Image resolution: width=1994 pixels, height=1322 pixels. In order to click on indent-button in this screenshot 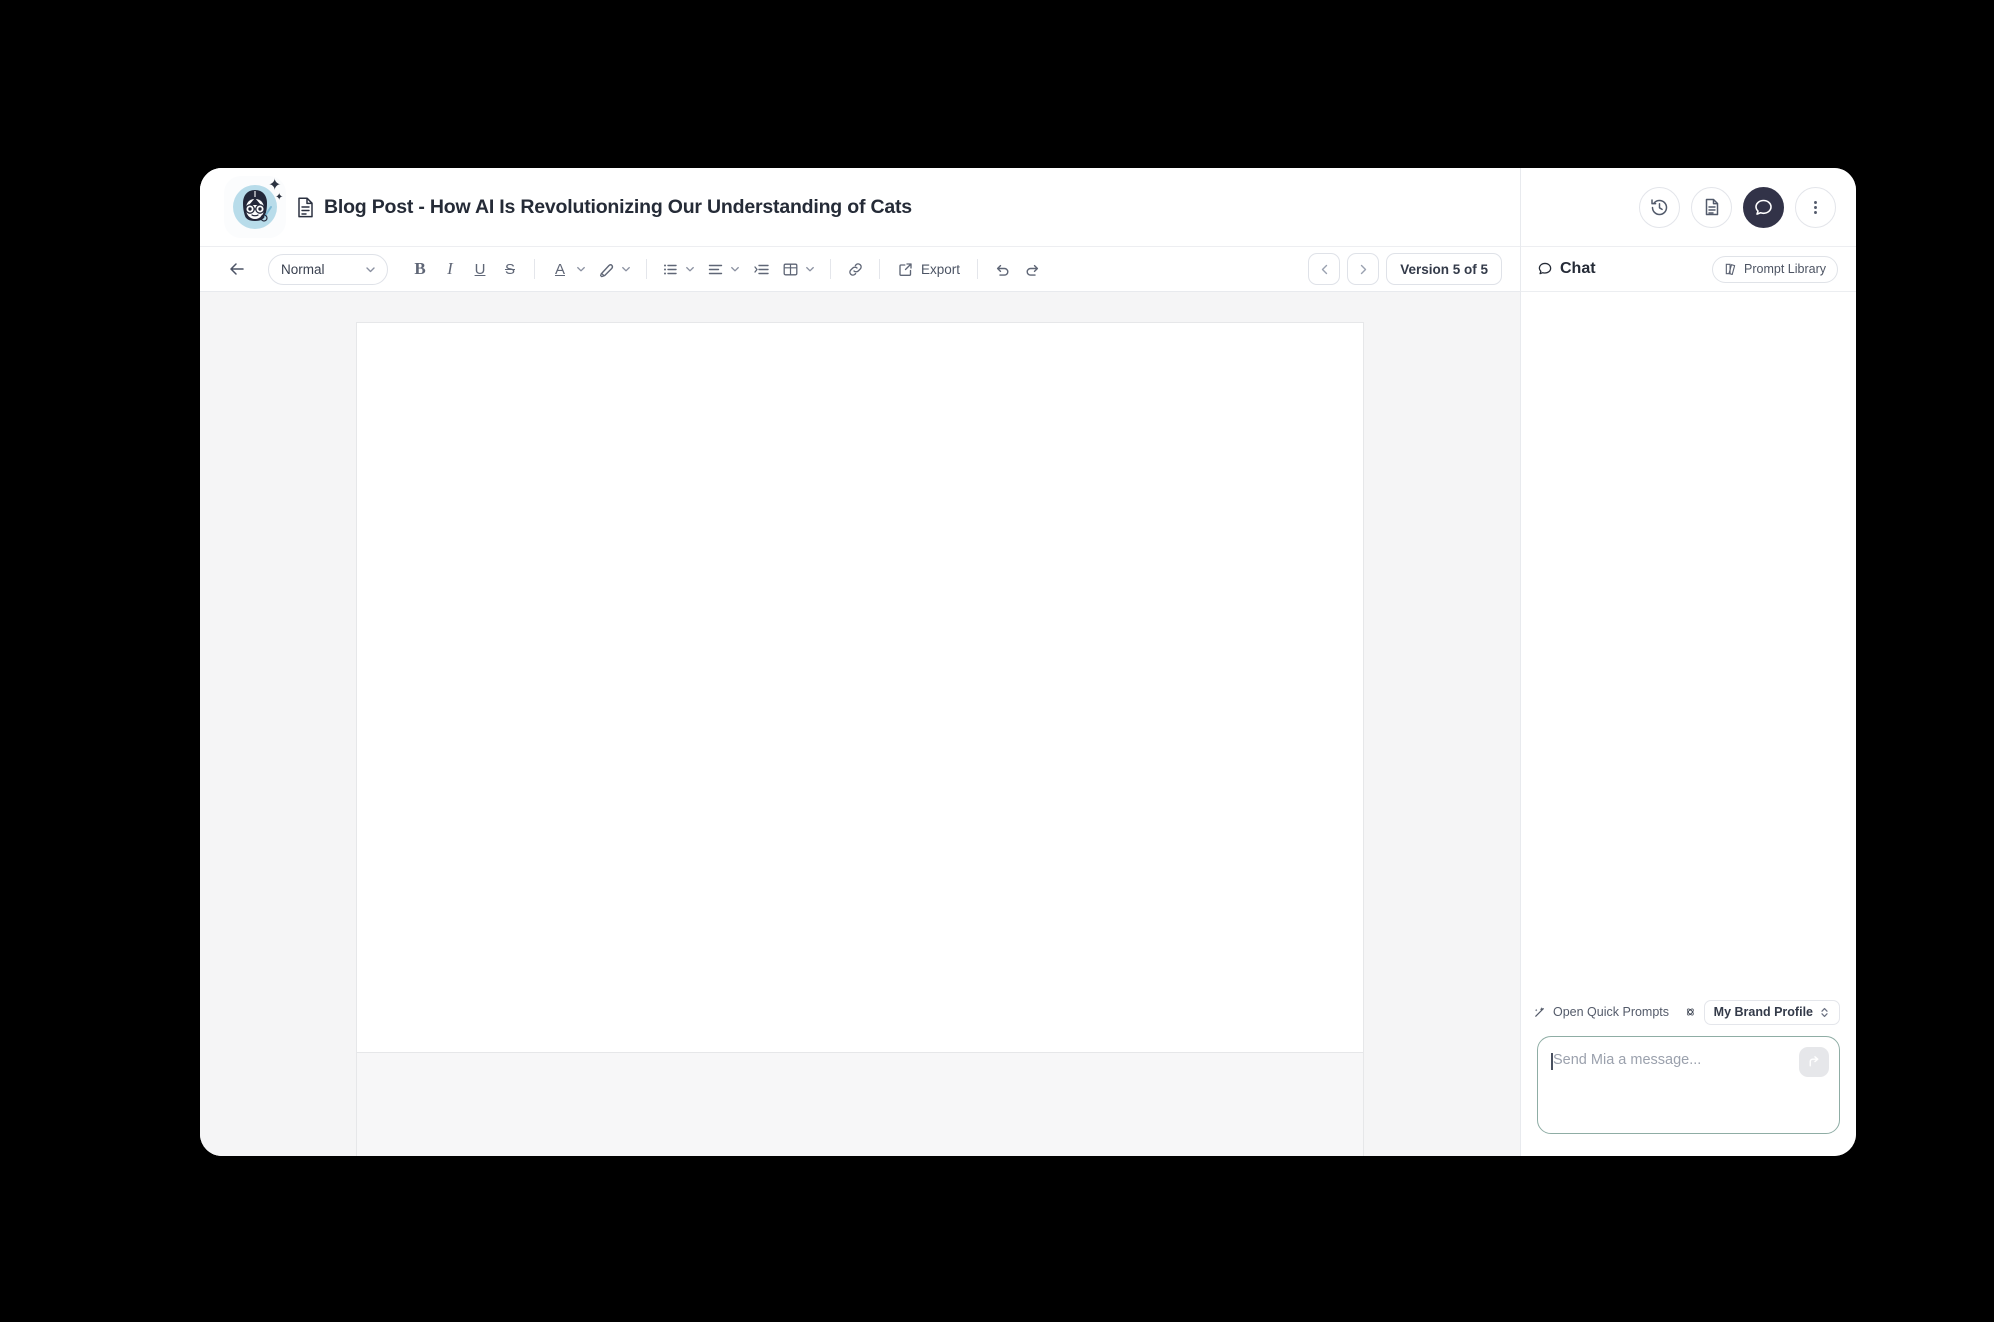, I will do `click(761, 269)`.